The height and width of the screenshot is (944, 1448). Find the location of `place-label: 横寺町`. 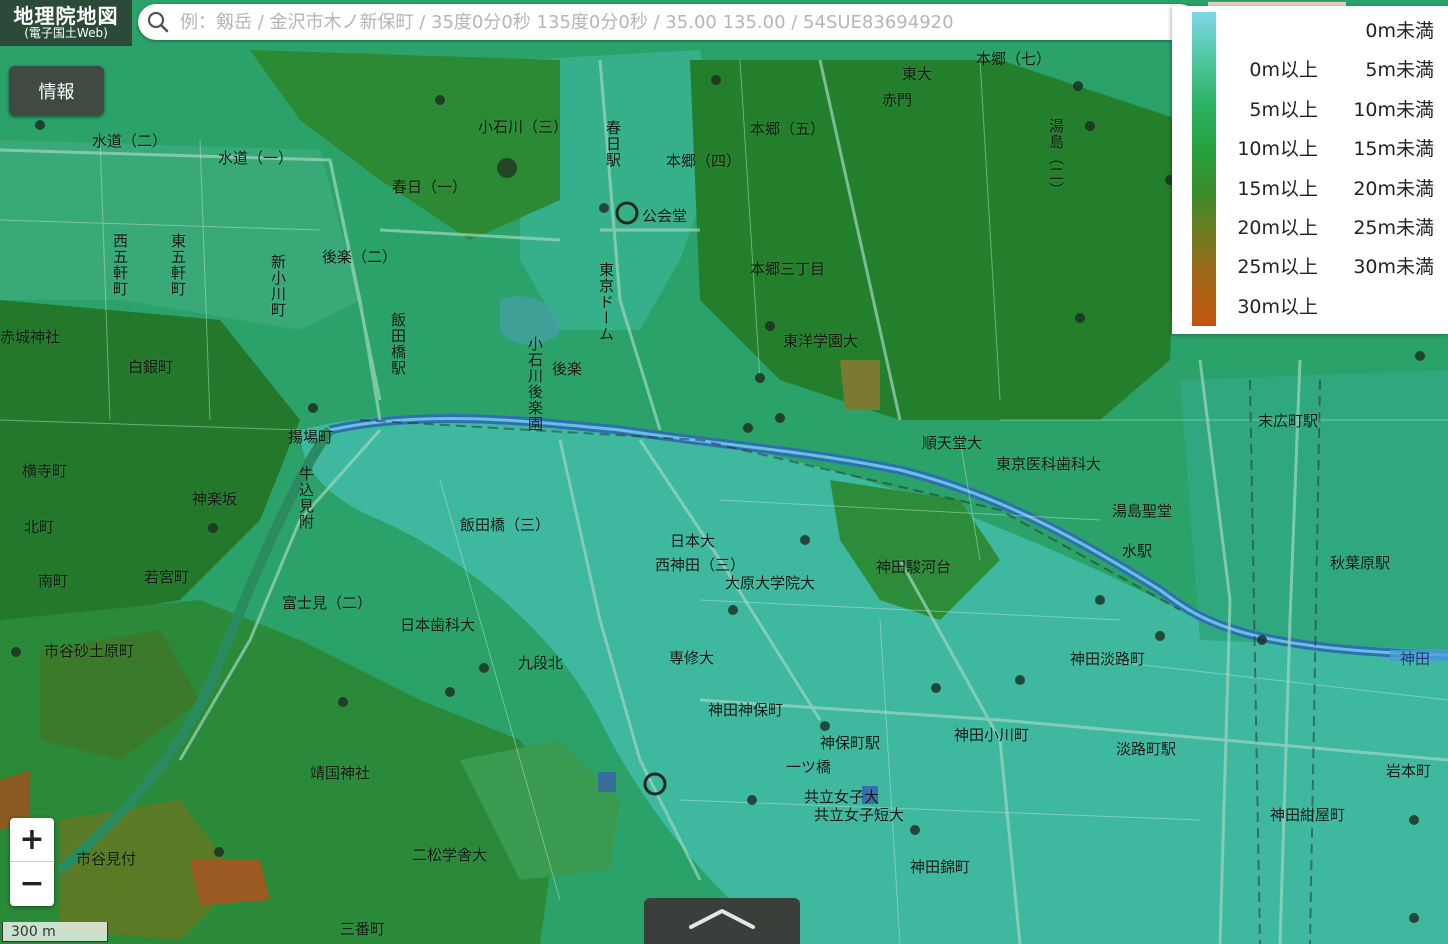

place-label: 横寺町 is located at coordinates (45, 471).